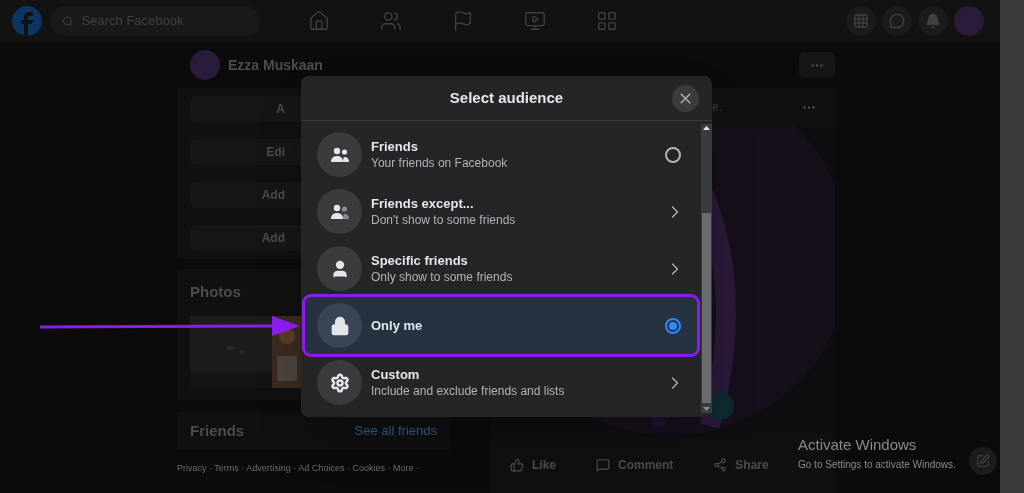 Image resolution: width=1024 pixels, height=493 pixels. I want to click on option-subtitle: Your friends on Facebook, so click(440, 162).